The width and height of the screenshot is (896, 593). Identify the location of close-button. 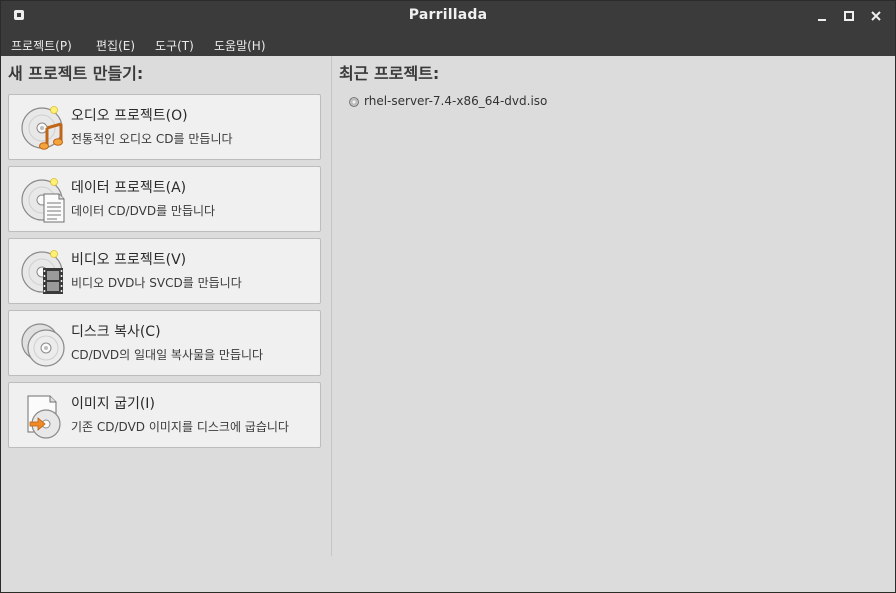
(876, 16).